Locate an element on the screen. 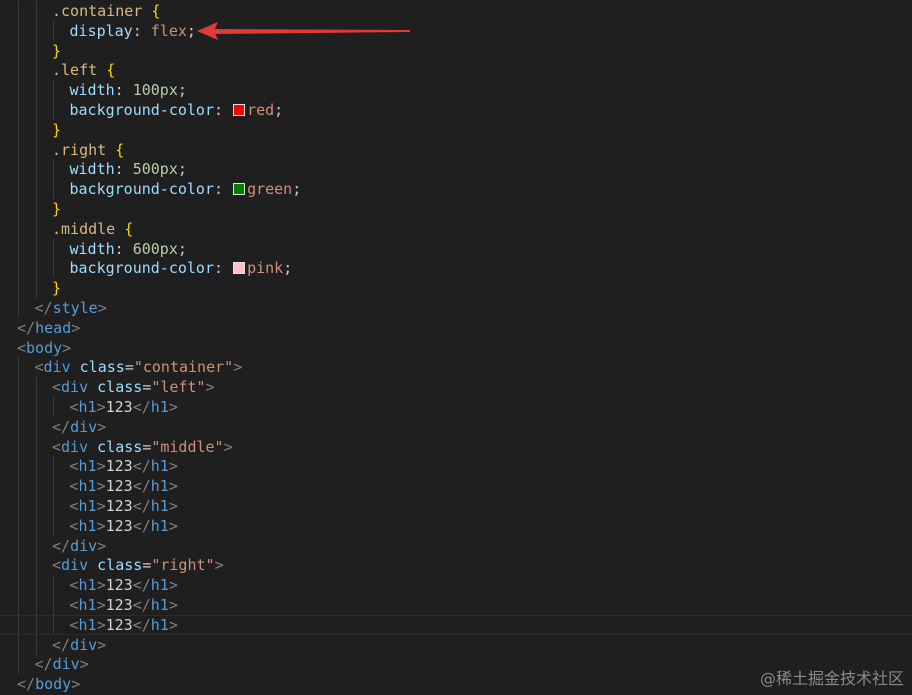 Image resolution: width=912 pixels, height=695 pixels. watermark: @稀土掘金技术社区 is located at coordinates (831, 678).